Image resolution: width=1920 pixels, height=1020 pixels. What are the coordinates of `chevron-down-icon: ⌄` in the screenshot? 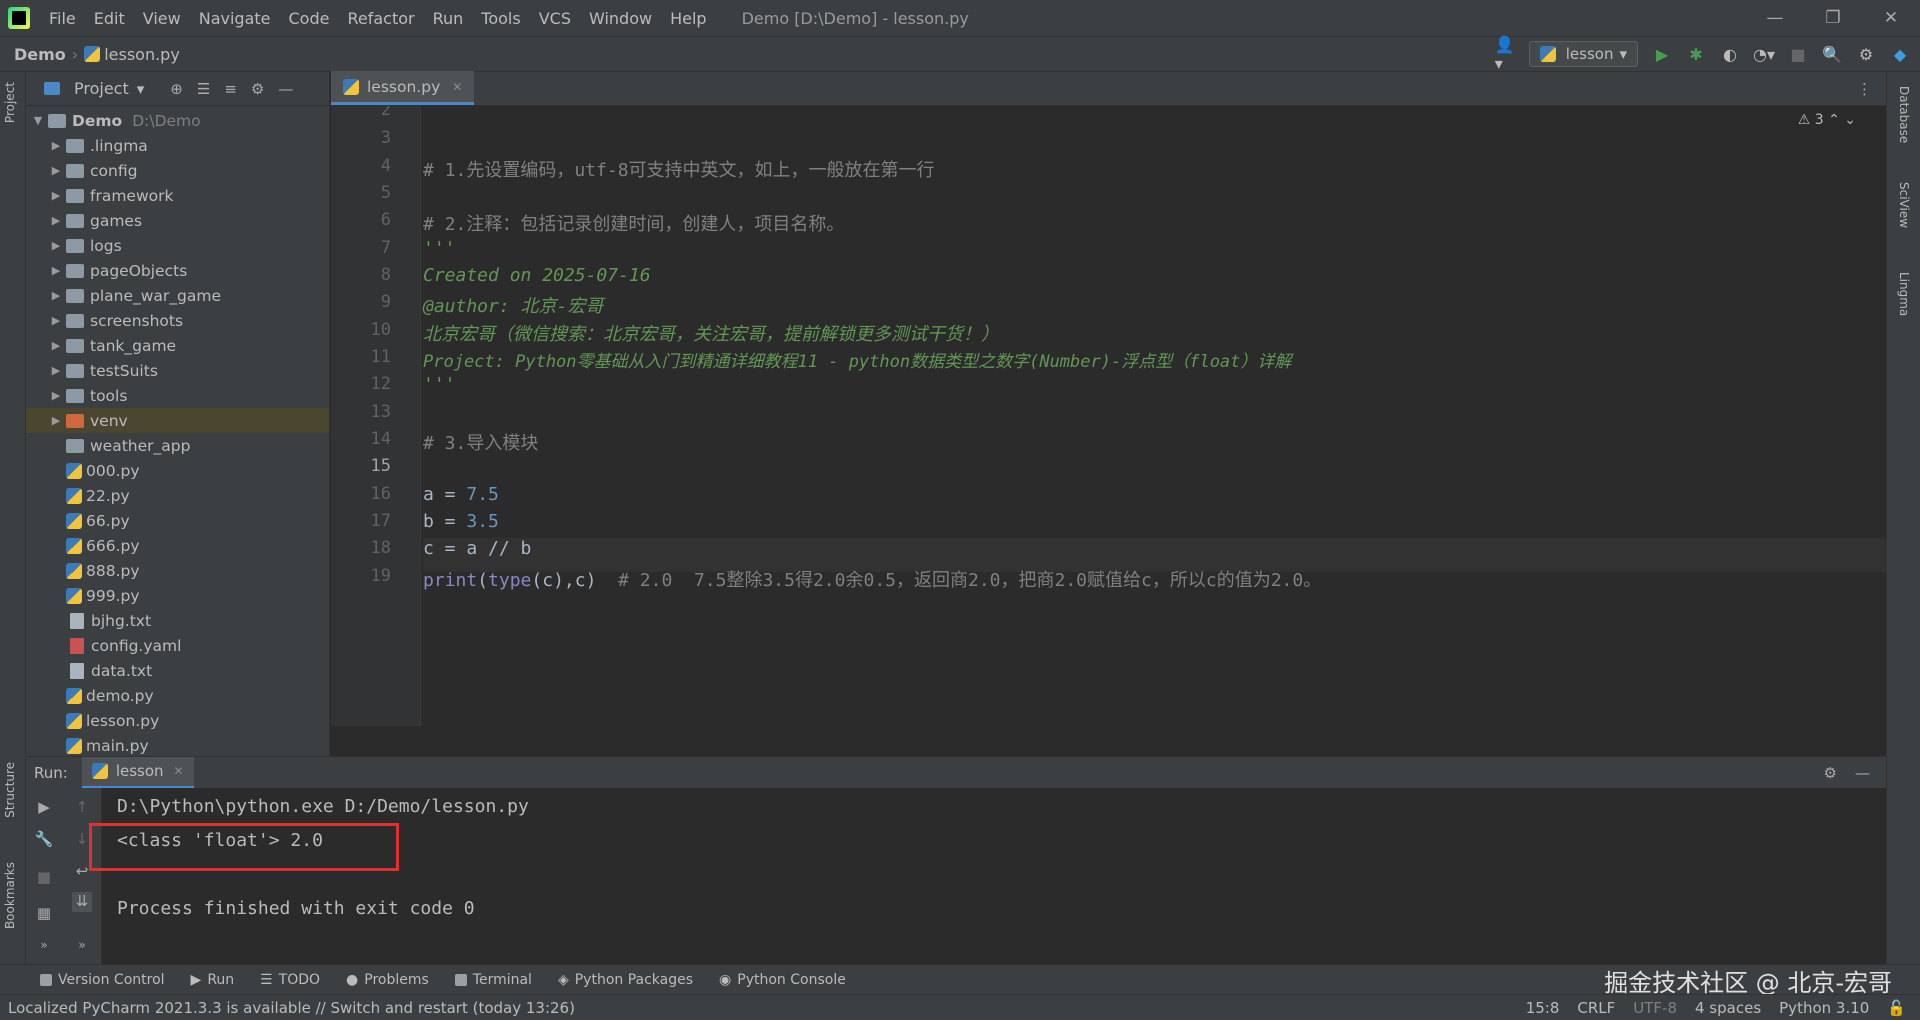 It's located at (1850, 120).